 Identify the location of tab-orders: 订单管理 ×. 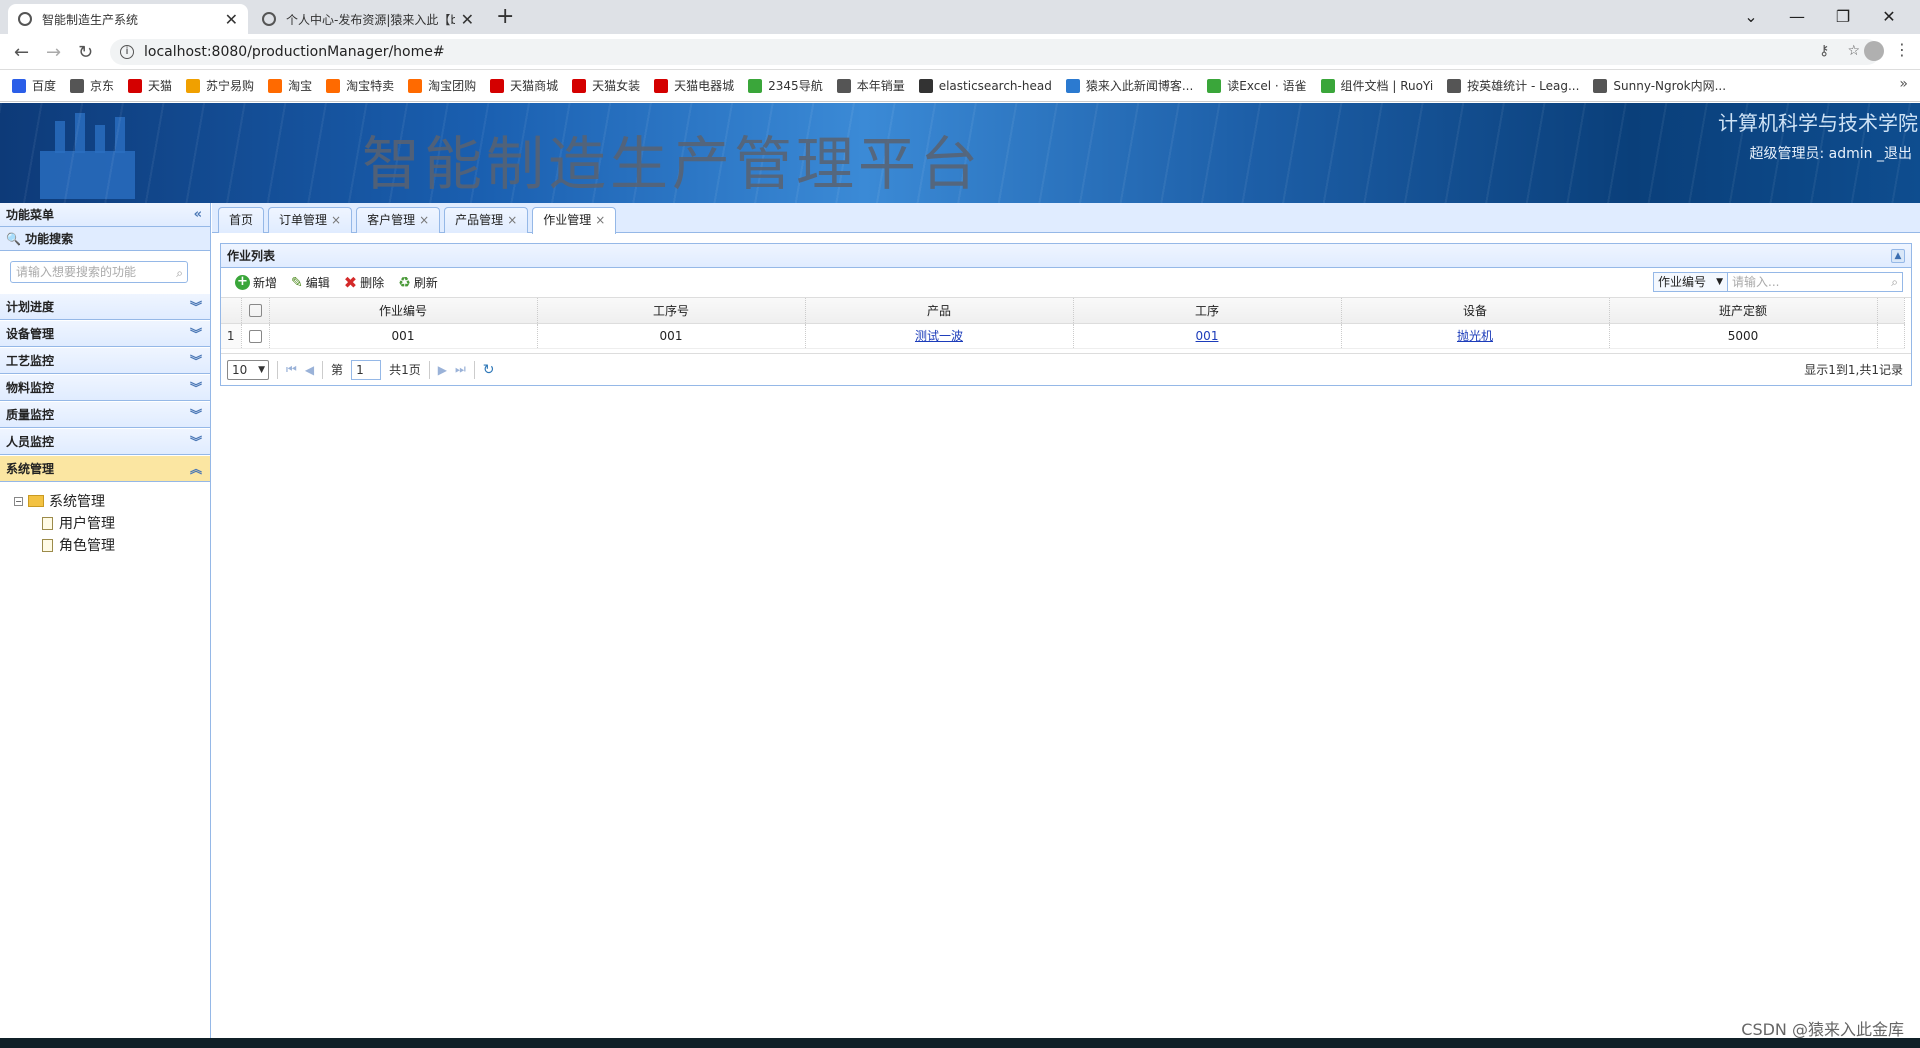
(310, 220).